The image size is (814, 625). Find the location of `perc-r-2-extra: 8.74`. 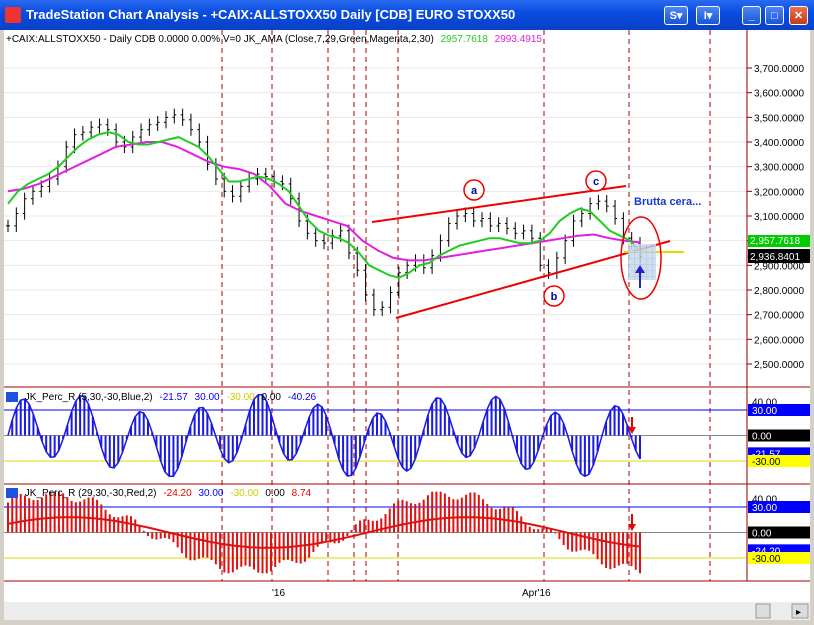

perc-r-2-extra: 8.74 is located at coordinates (301, 493).